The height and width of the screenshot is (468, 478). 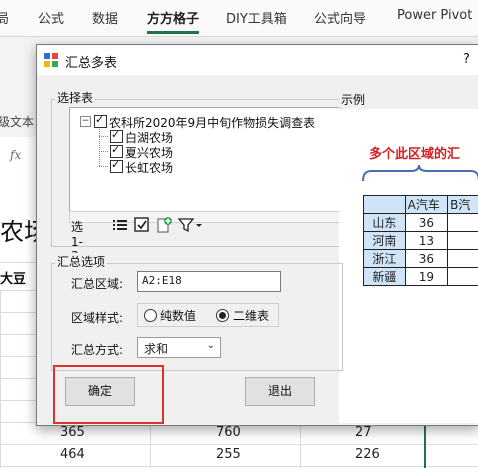 What do you see at coordinates (164, 225) in the screenshot?
I see `add-sheet-icon` at bounding box center [164, 225].